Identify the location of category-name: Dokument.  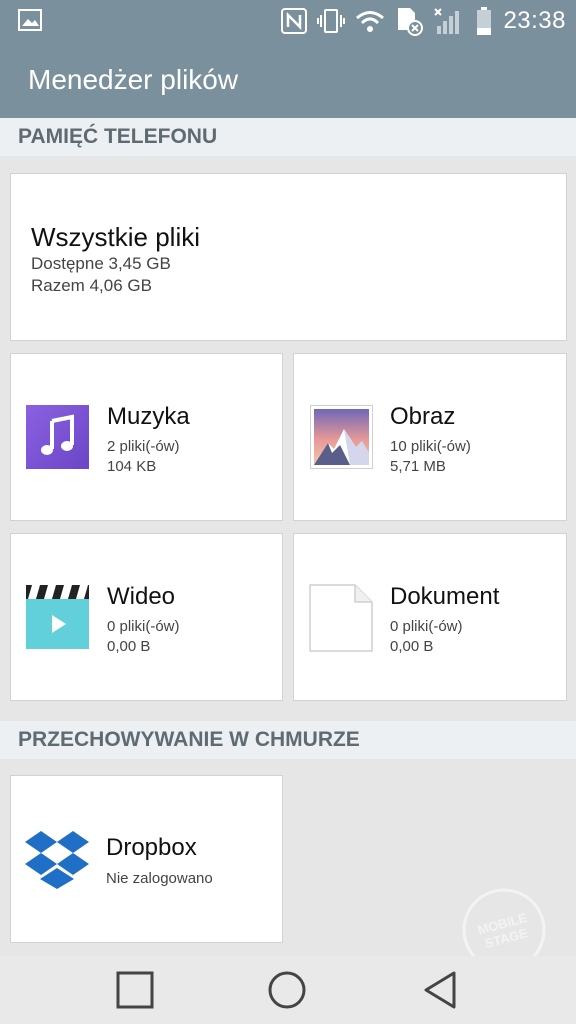
(445, 596).